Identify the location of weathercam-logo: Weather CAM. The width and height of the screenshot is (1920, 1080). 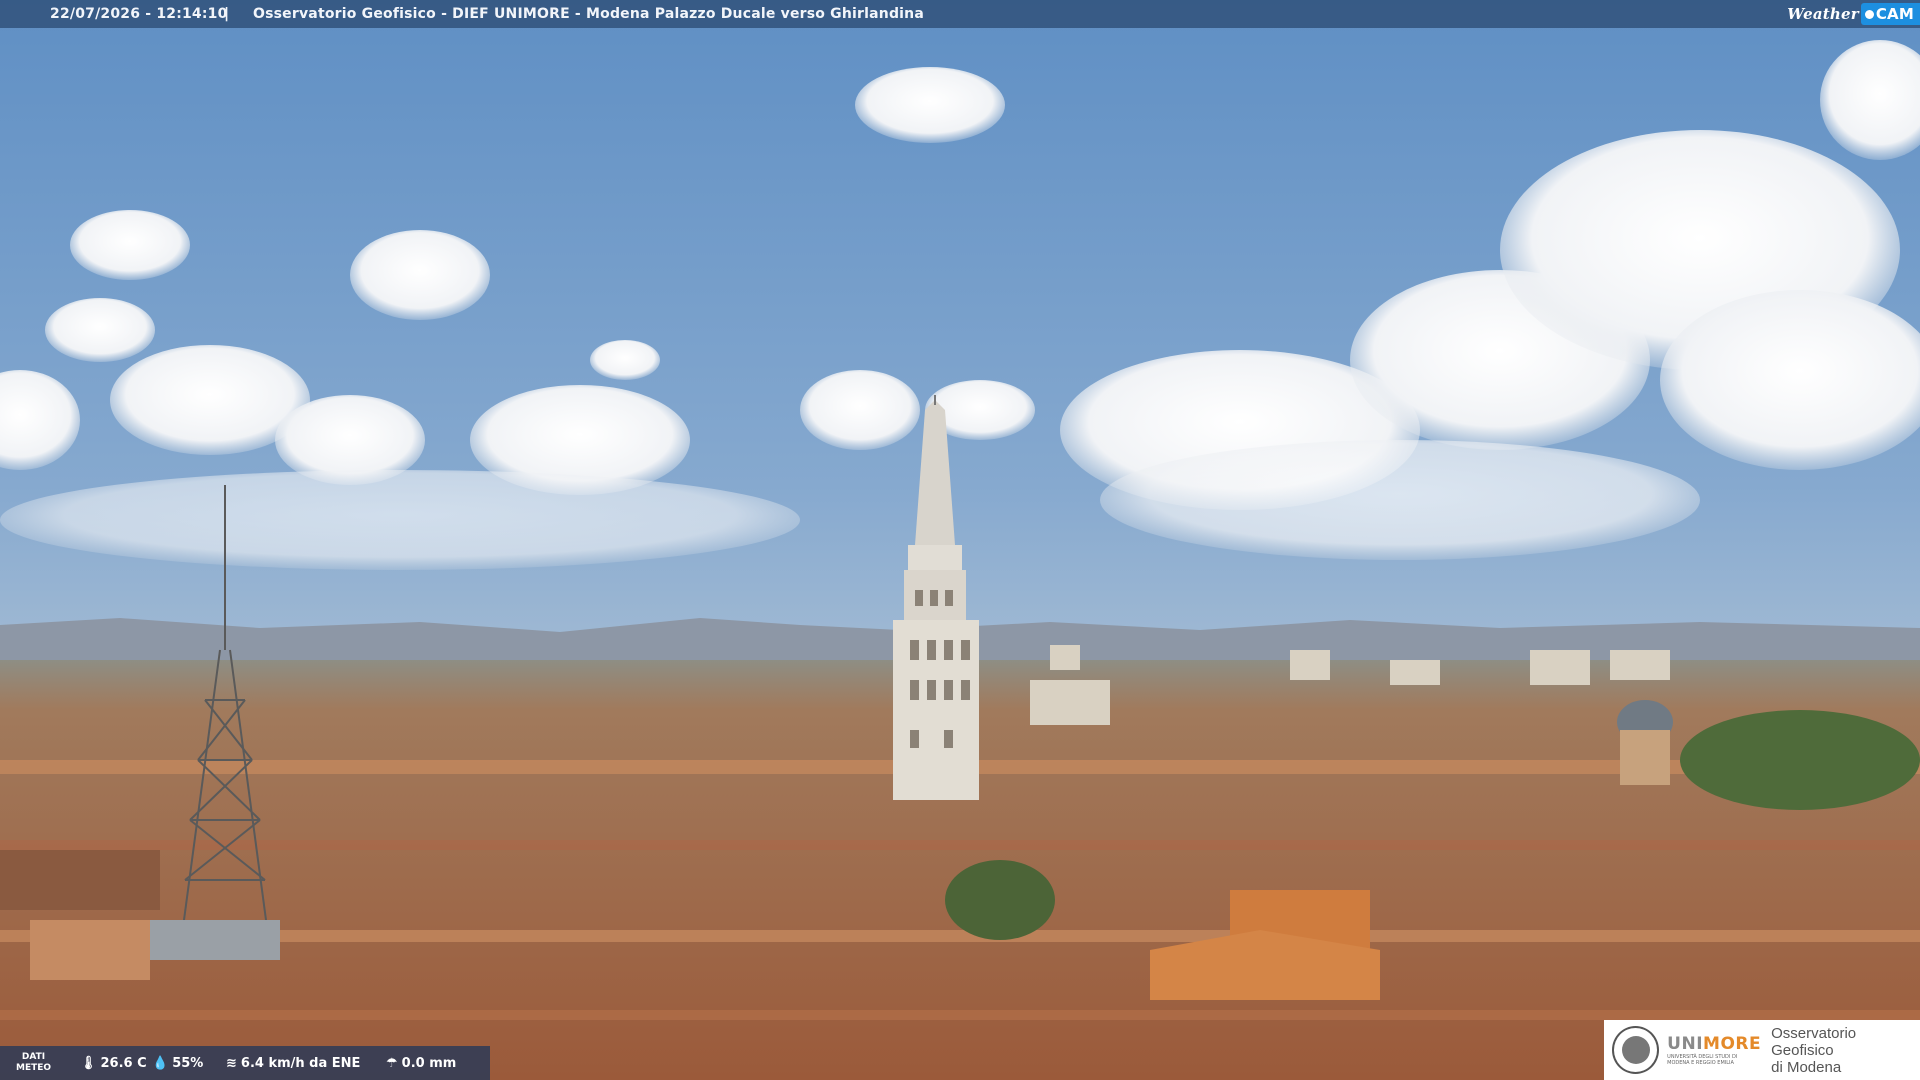
(1853, 14).